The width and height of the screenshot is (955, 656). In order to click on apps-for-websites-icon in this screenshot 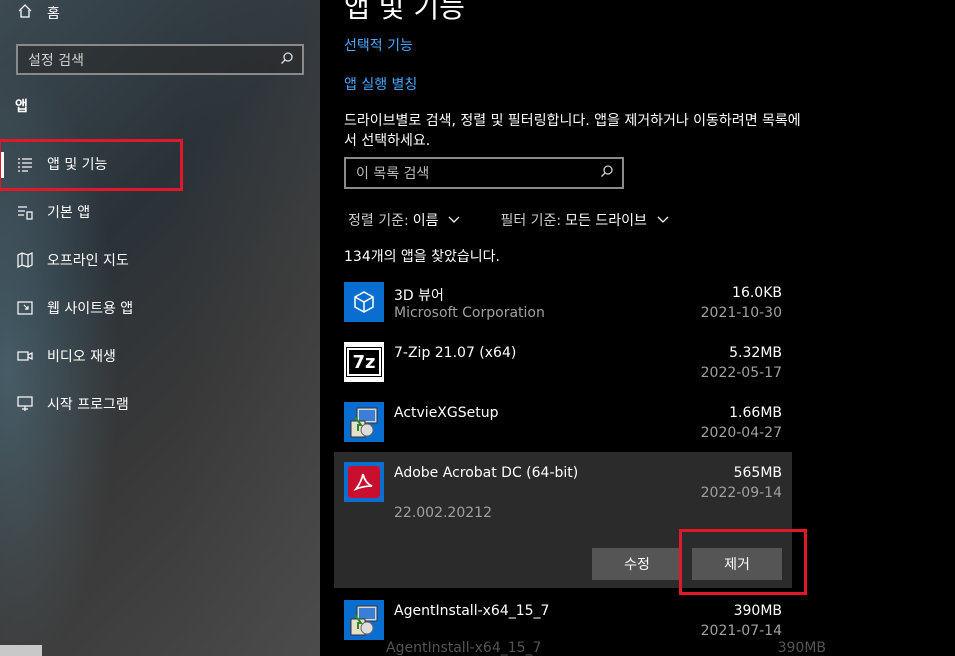, I will do `click(25, 308)`.